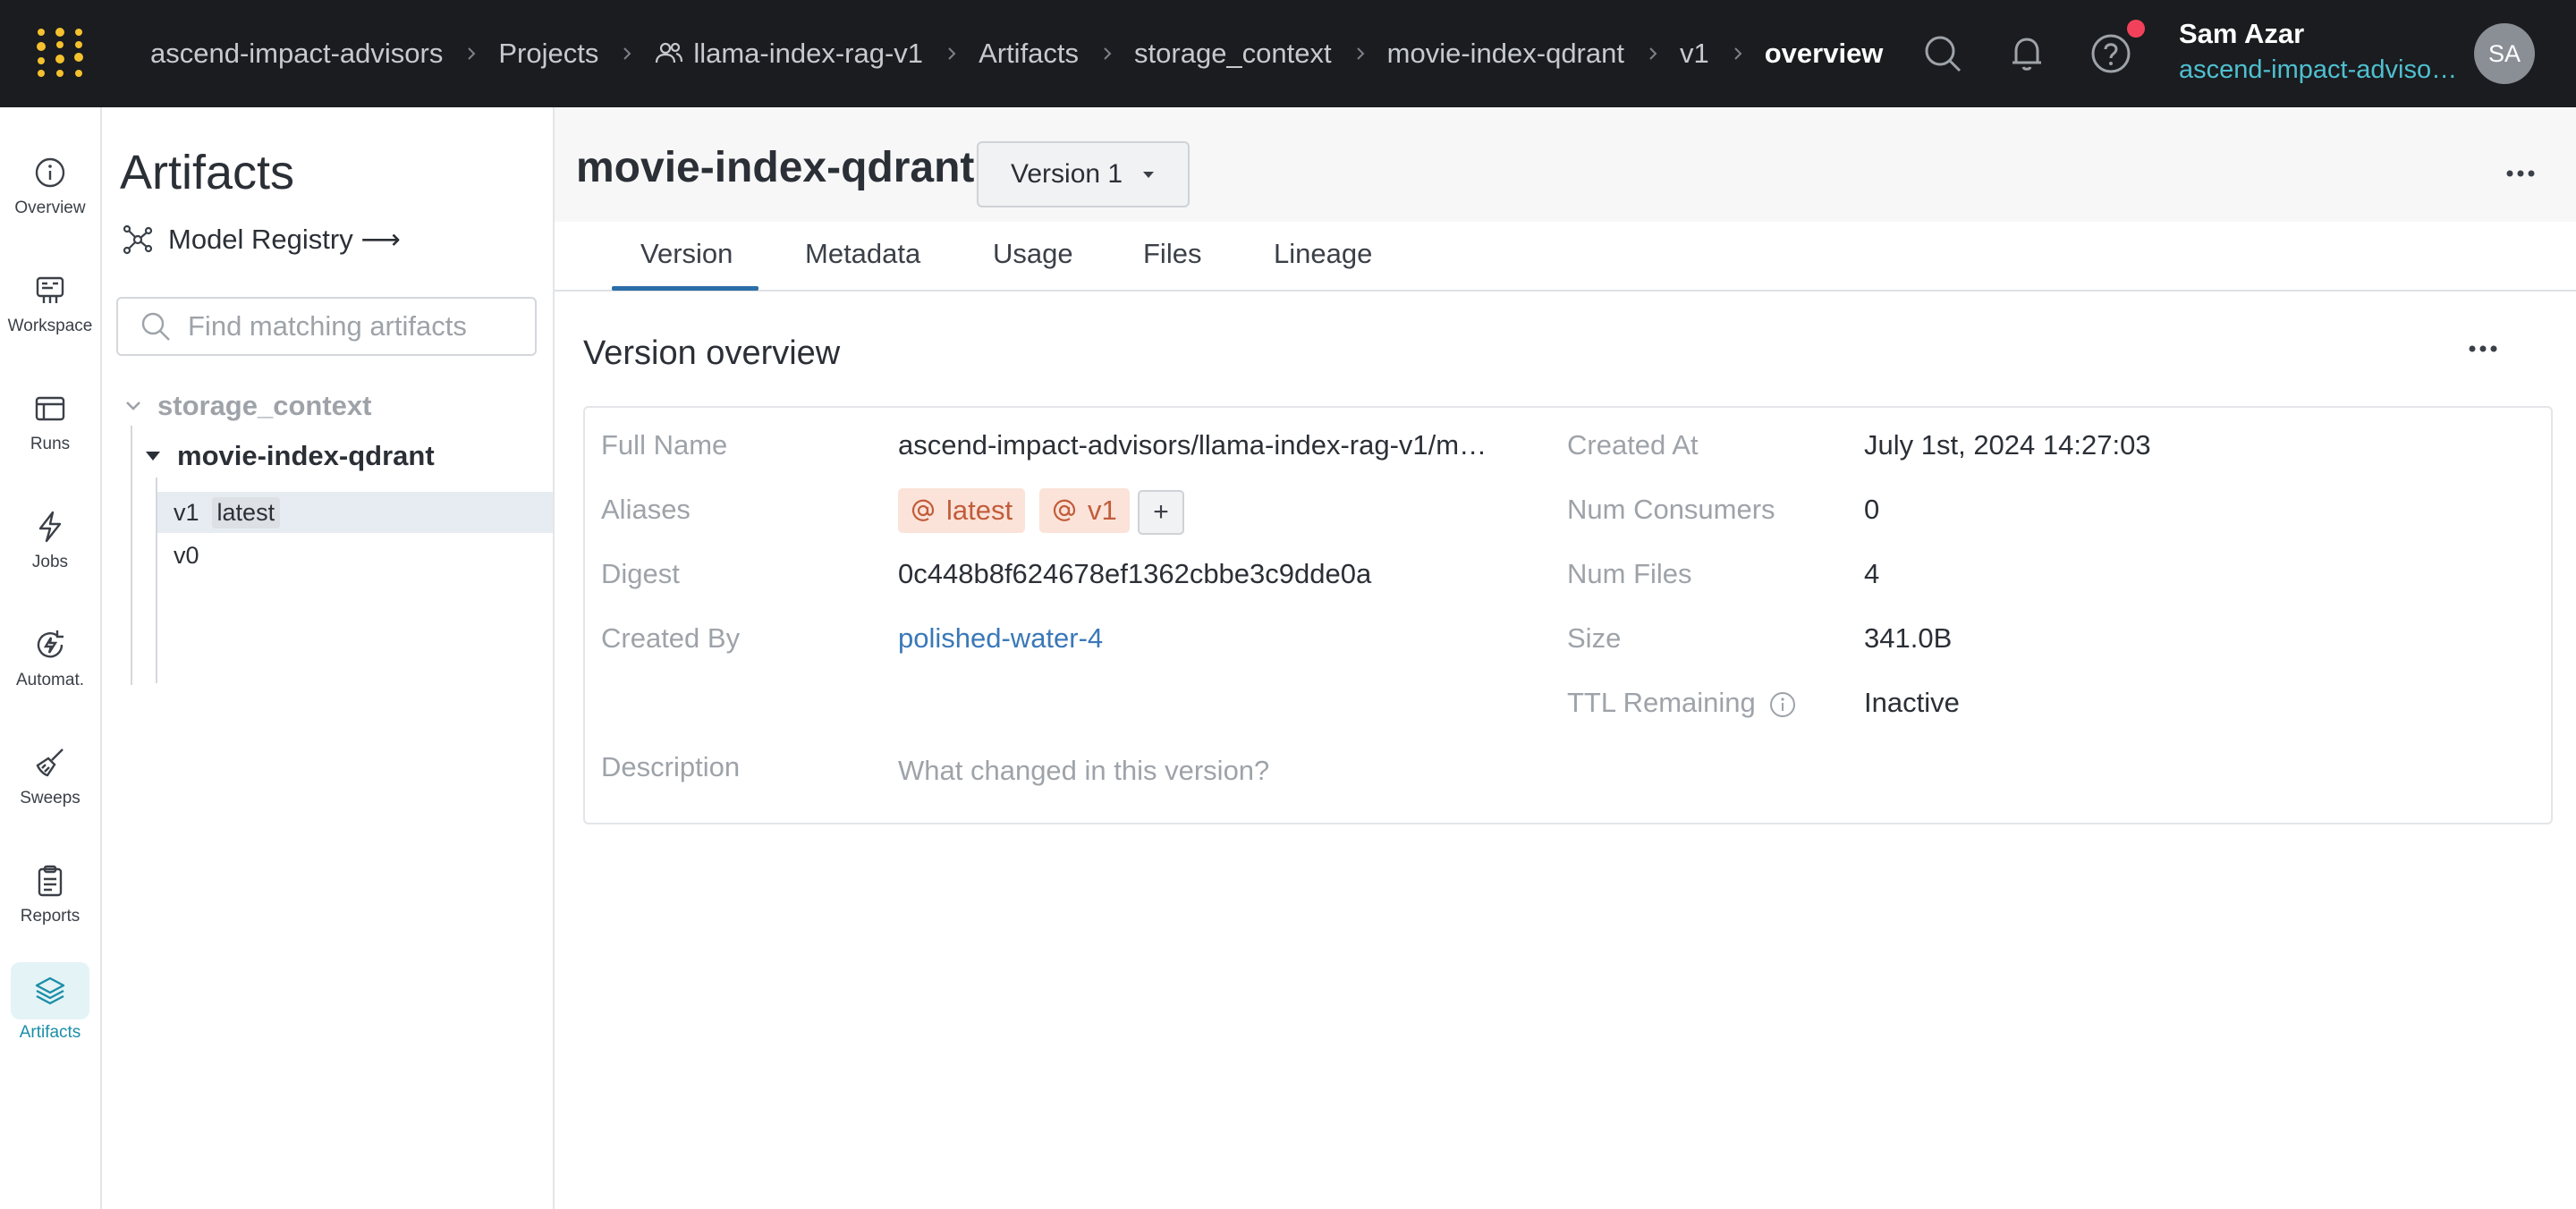 The width and height of the screenshot is (2576, 1209). I want to click on model-registry-link: Model Registry ⟶, so click(261, 240).